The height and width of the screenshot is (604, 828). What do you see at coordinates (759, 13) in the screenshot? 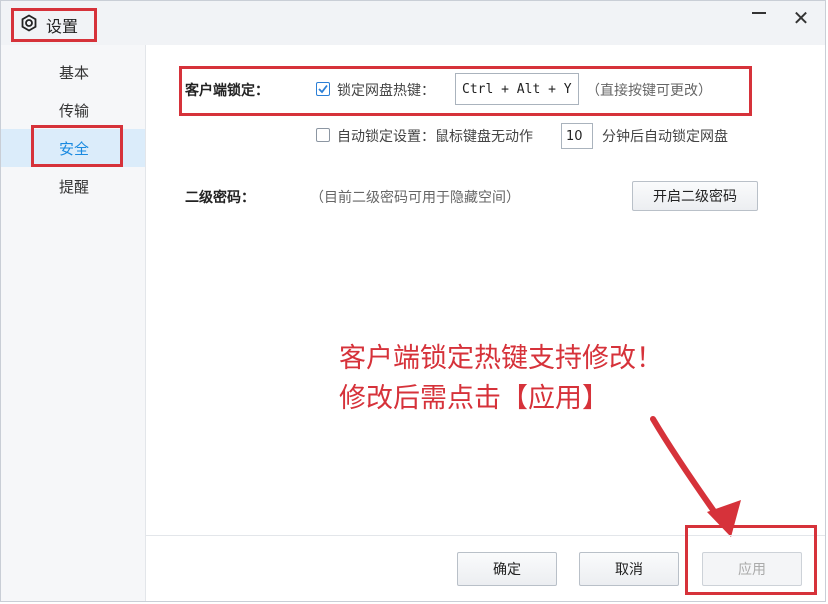
I see `minimize-icon` at bounding box center [759, 13].